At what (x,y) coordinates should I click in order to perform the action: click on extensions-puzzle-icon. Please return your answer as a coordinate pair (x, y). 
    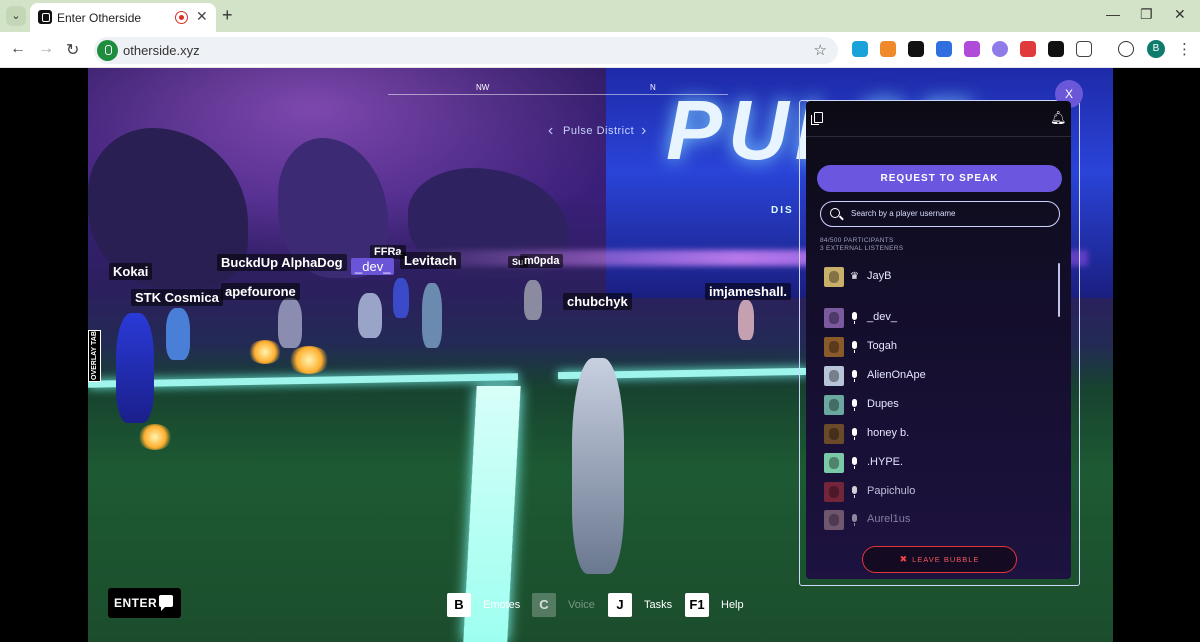
    Looking at the image, I should click on (1084, 49).